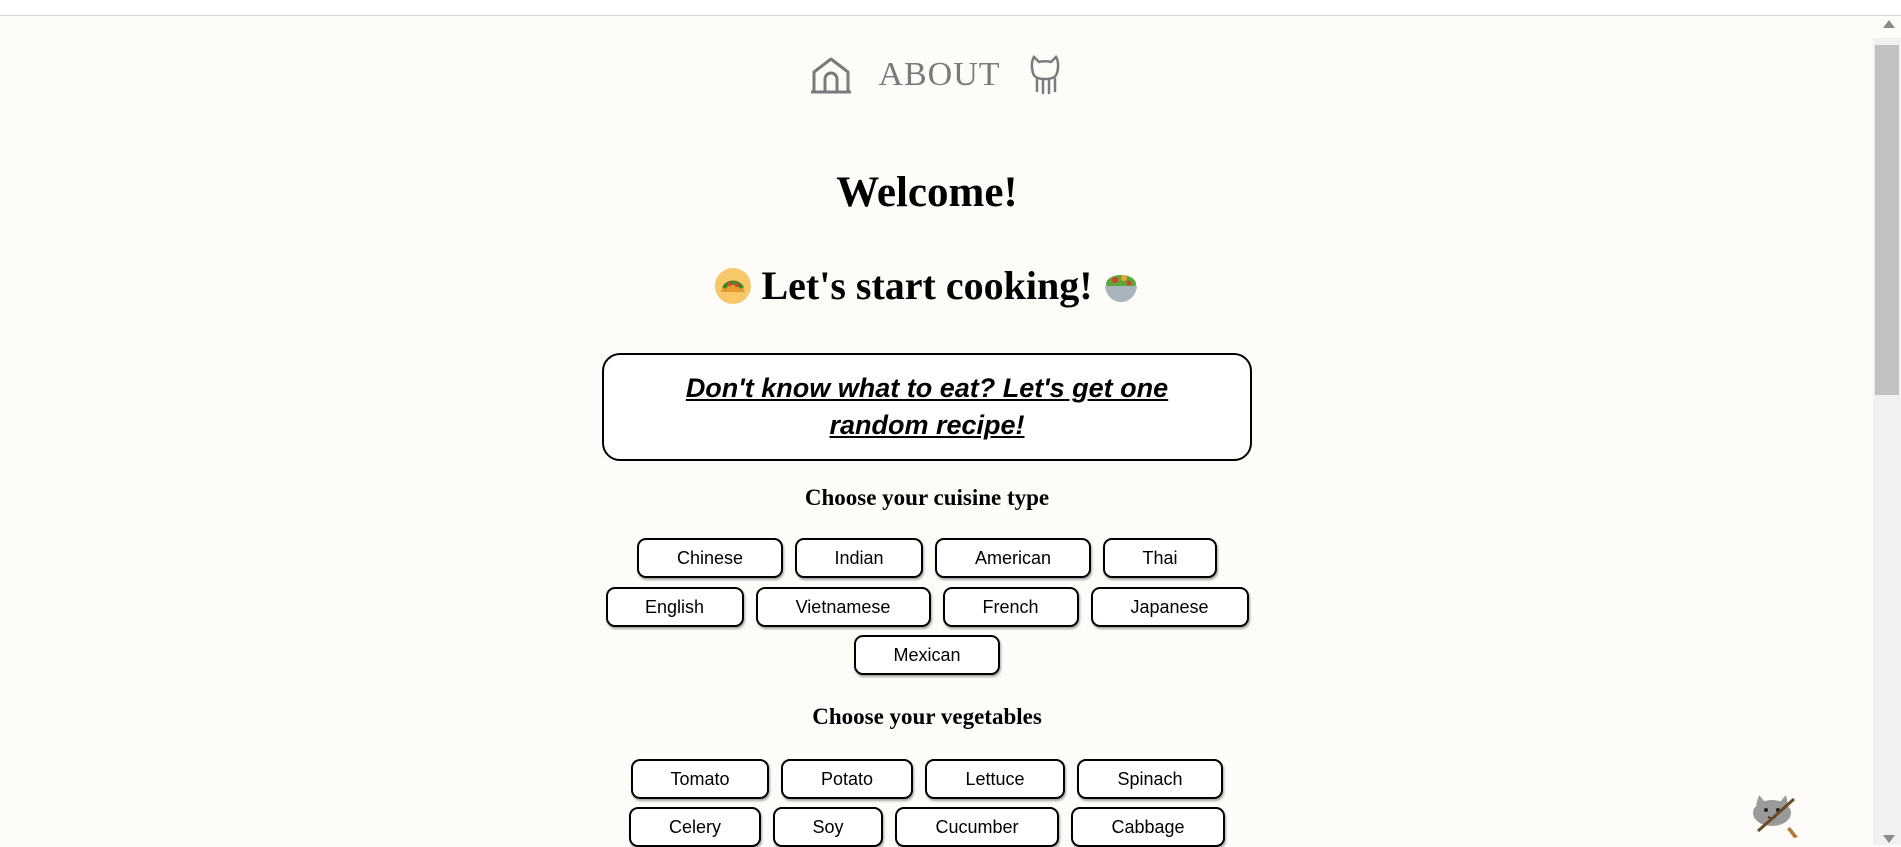  What do you see at coordinates (1889, 24) in the screenshot?
I see `scroll-up-arrow-icon` at bounding box center [1889, 24].